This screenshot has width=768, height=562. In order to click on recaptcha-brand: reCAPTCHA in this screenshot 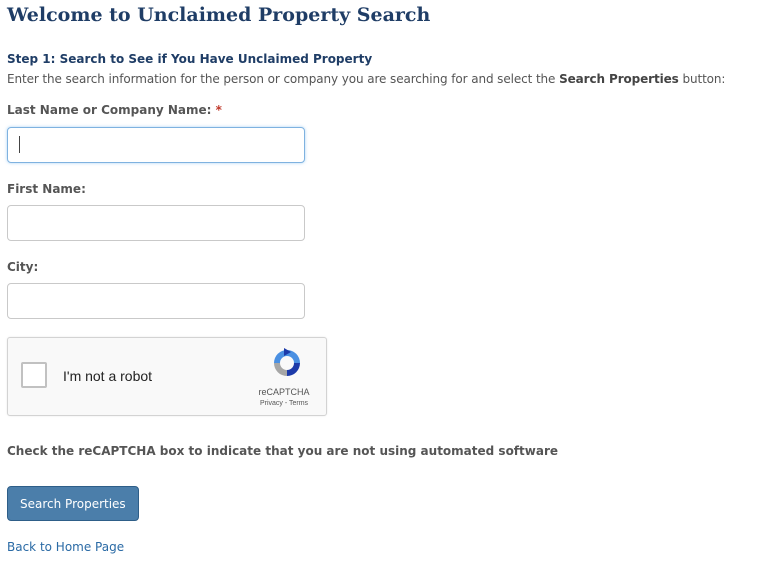, I will do `click(284, 392)`.